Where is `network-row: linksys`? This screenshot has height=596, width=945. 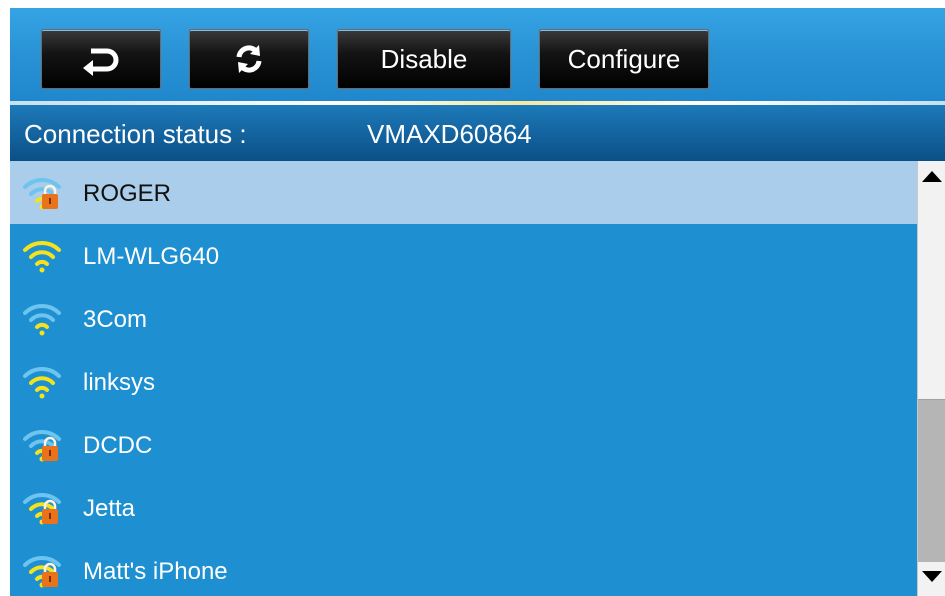
network-row: linksys is located at coordinates (463, 381).